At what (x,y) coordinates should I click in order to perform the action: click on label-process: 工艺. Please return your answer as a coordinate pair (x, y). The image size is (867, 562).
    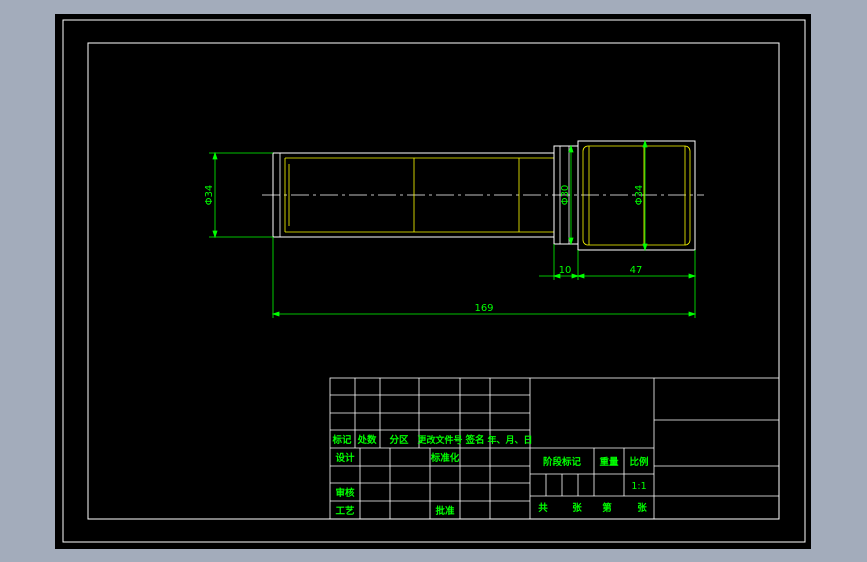
    Looking at the image, I should click on (345, 511).